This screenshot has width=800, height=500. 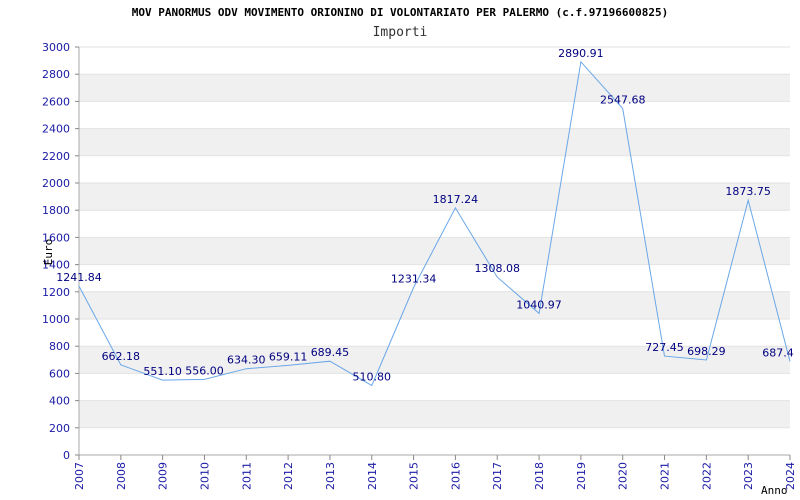 What do you see at coordinates (581, 53) in the screenshot?
I see `data-label: 2890.91` at bounding box center [581, 53].